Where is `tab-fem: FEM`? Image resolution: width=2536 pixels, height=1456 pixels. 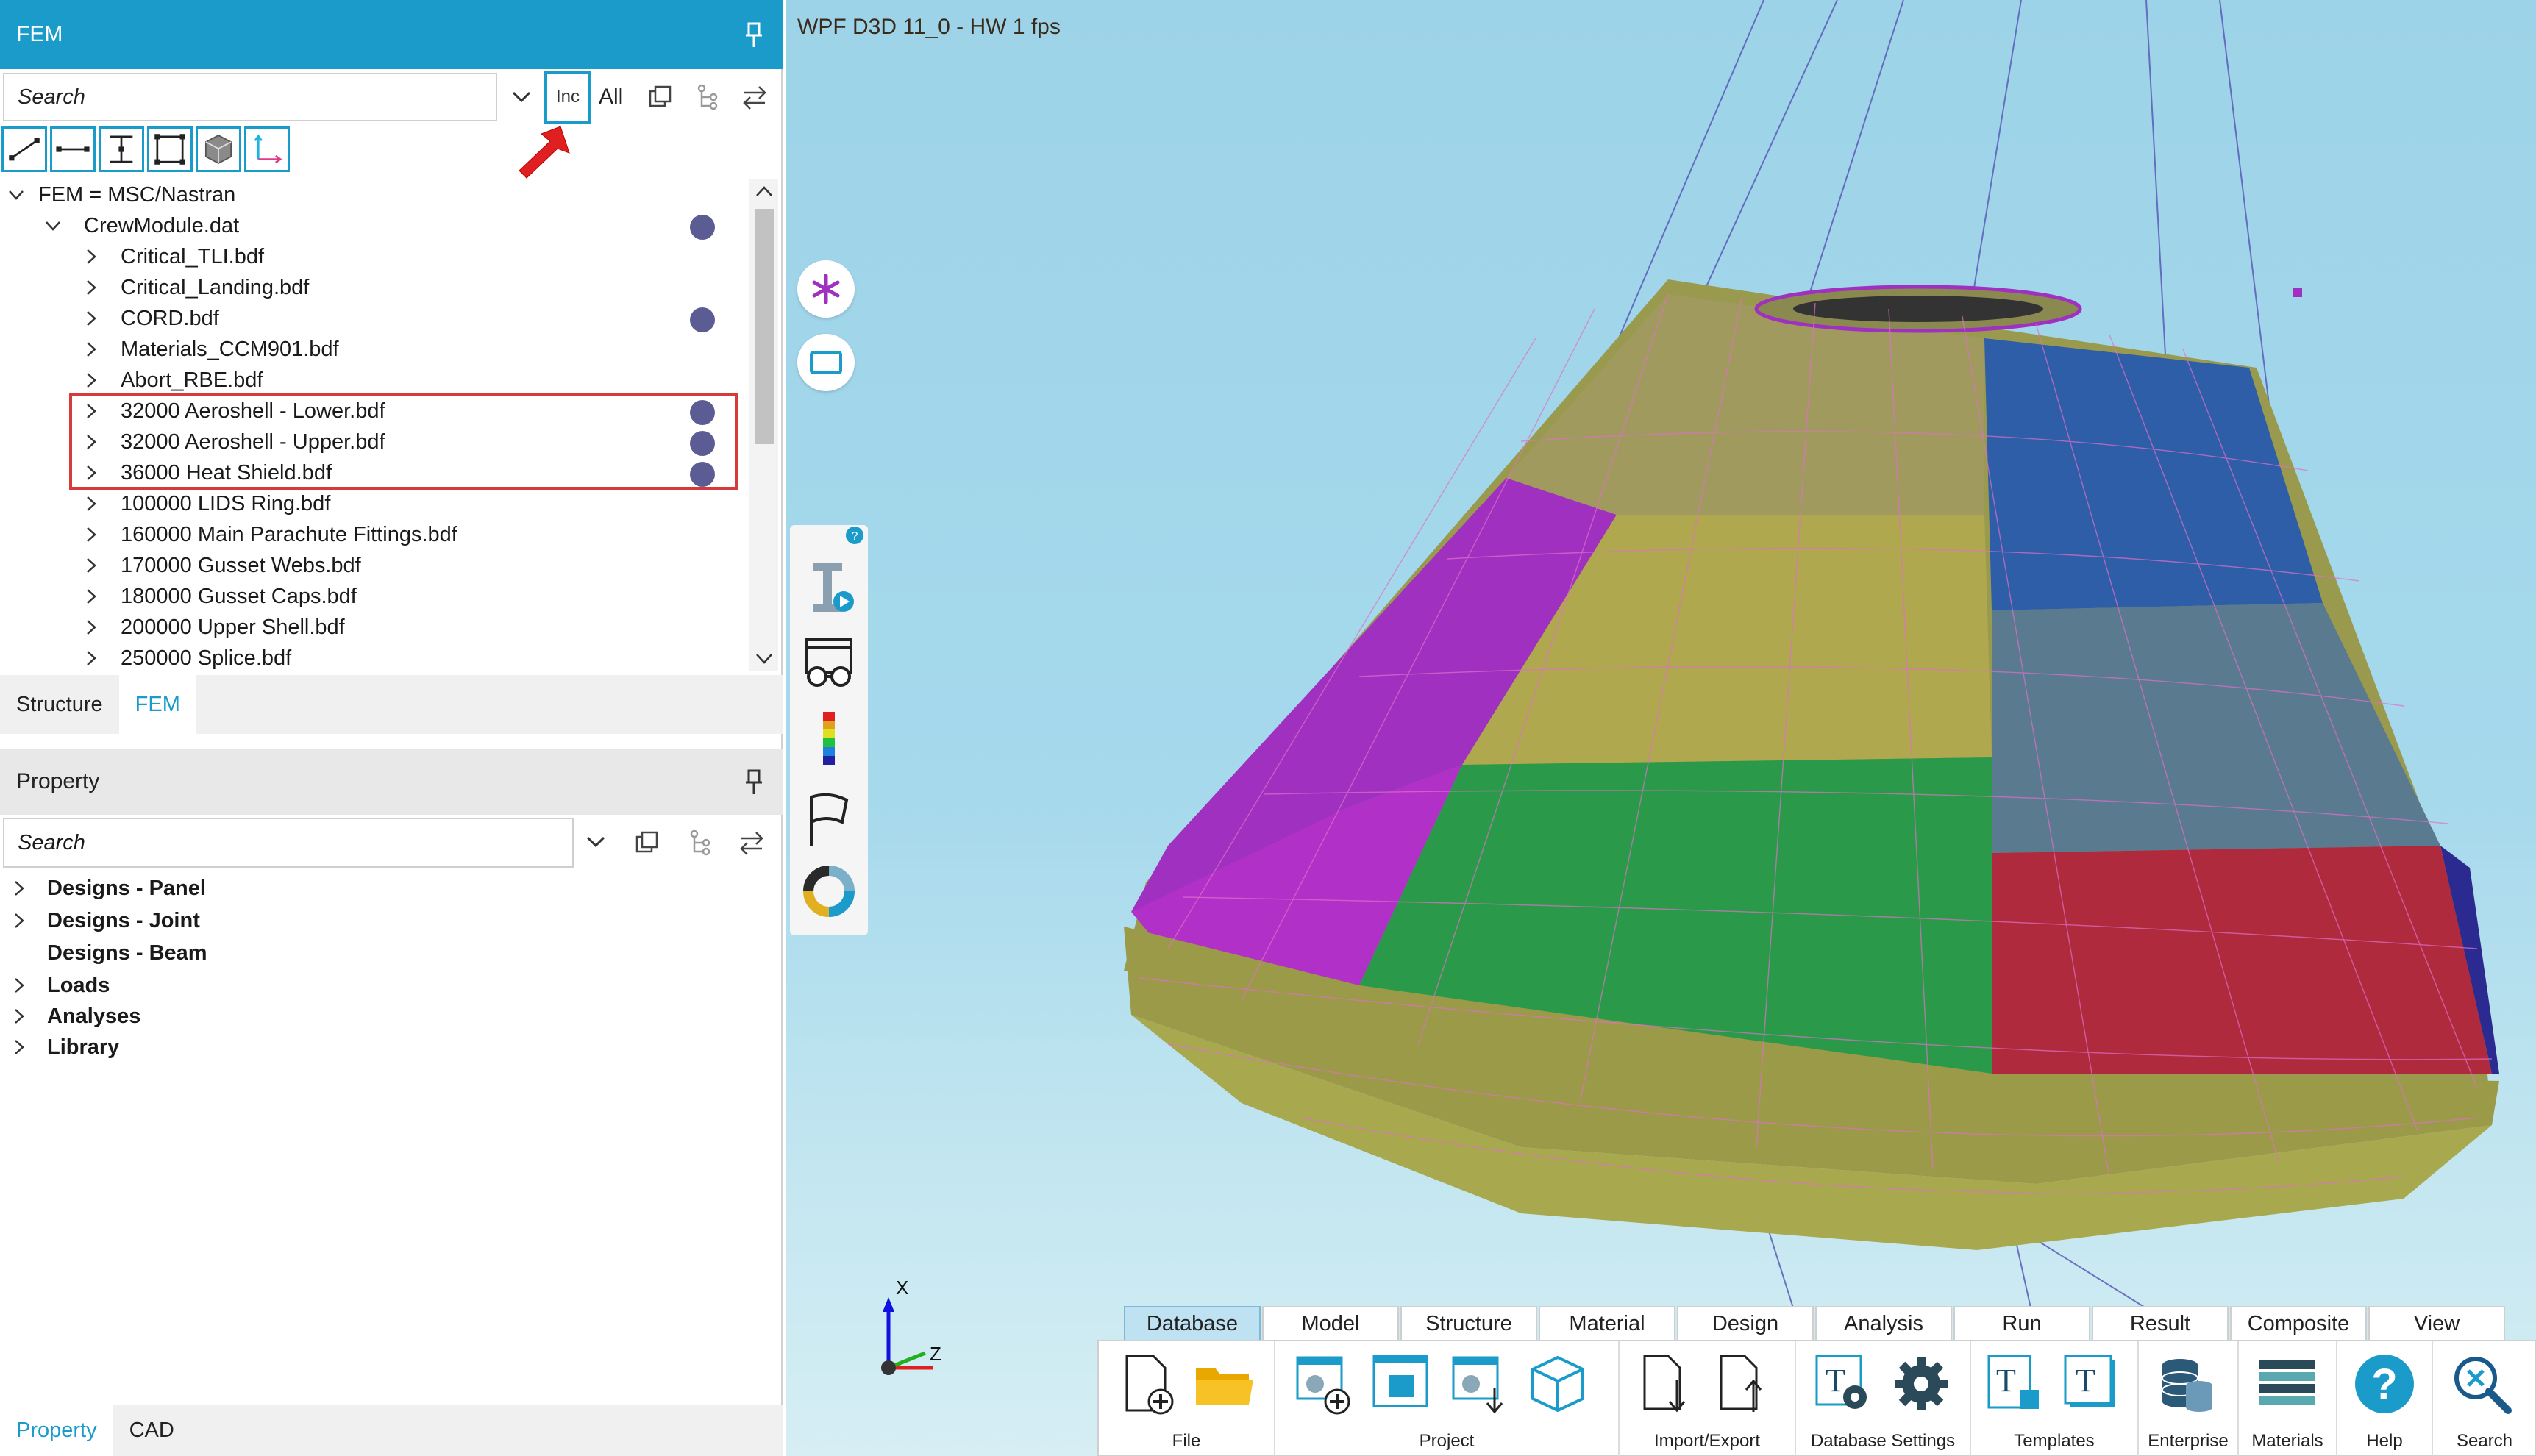 tab-fem: FEM is located at coordinates (157, 704).